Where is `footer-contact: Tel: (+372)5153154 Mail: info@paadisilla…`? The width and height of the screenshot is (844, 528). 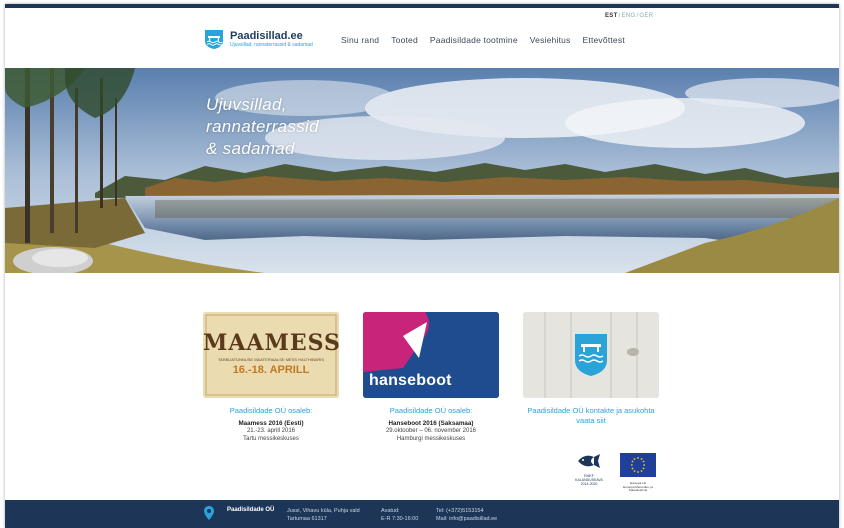
footer-contact: Tel: (+372)5153154 Mail: info@paadisilla… is located at coordinates (466, 515).